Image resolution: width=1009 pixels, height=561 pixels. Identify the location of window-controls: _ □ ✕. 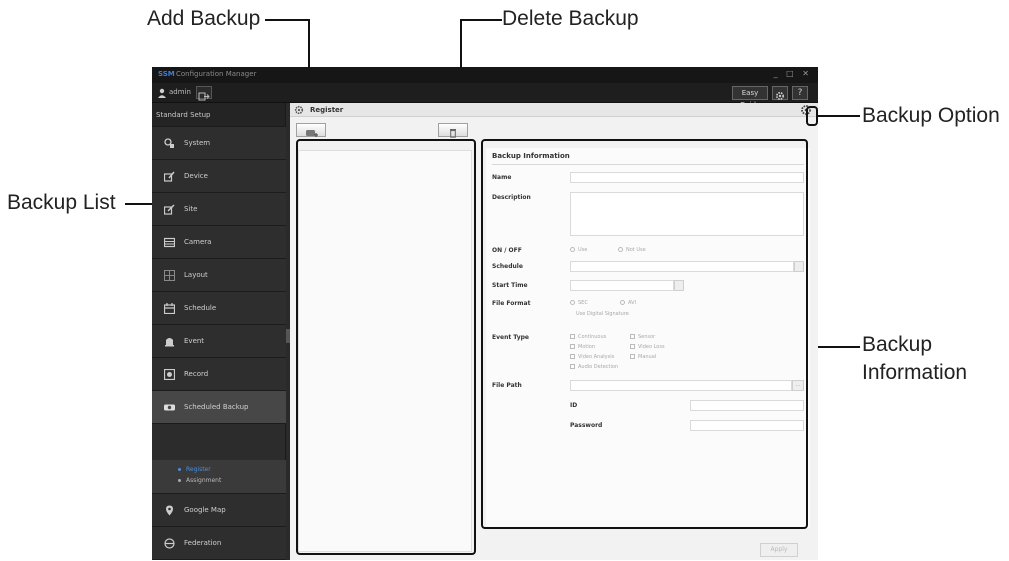
(793, 73).